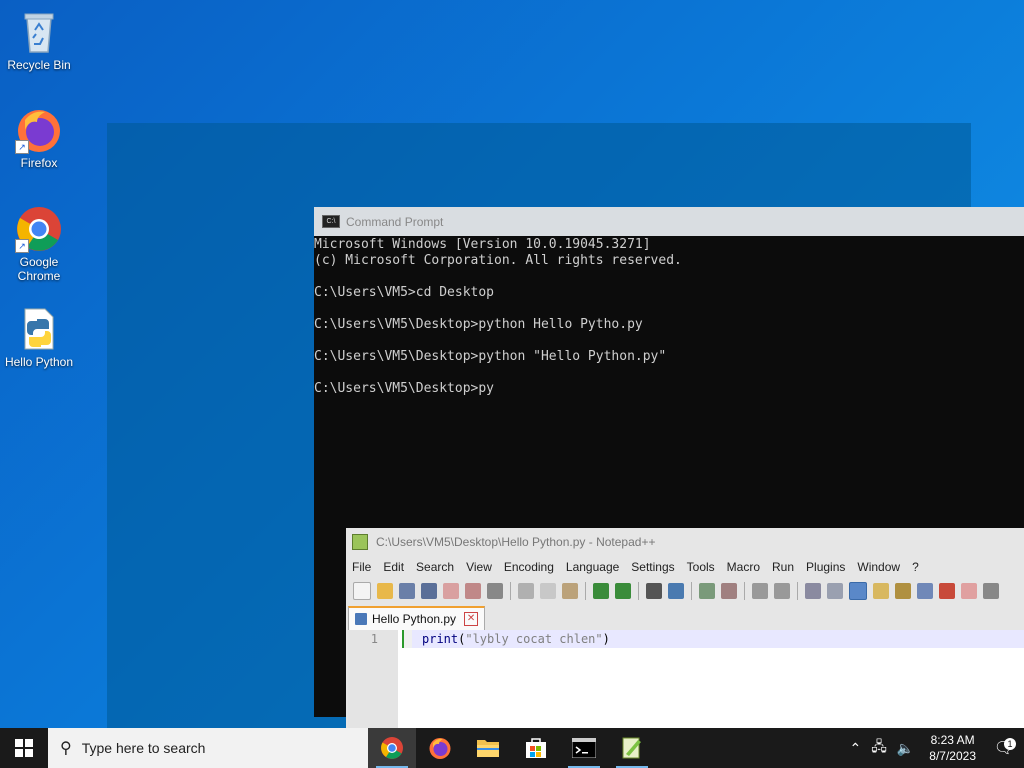  What do you see at coordinates (969, 591) in the screenshot?
I see `monitoring-icon` at bounding box center [969, 591].